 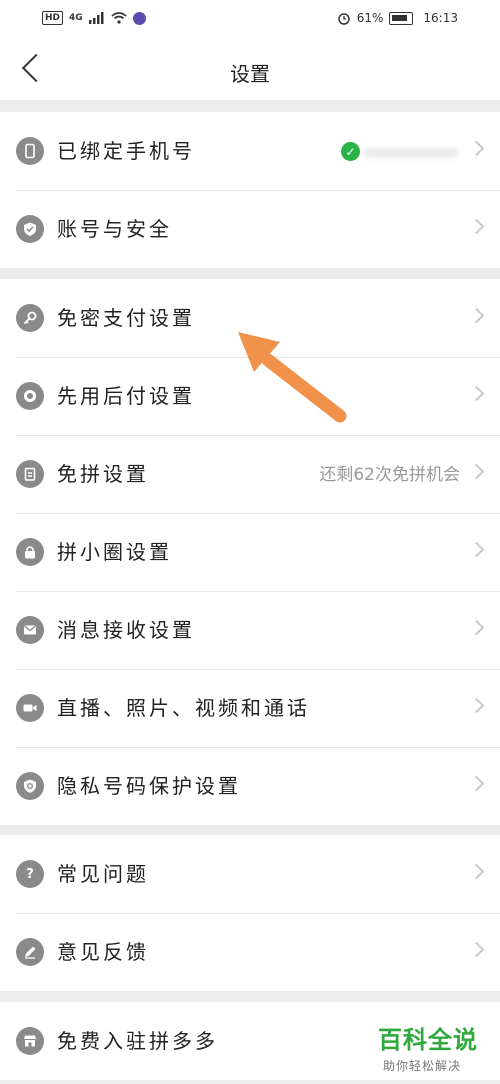 I want to click on settings-row-live-media-call: 直播、照片、视频和通话, so click(x=250, y=708).